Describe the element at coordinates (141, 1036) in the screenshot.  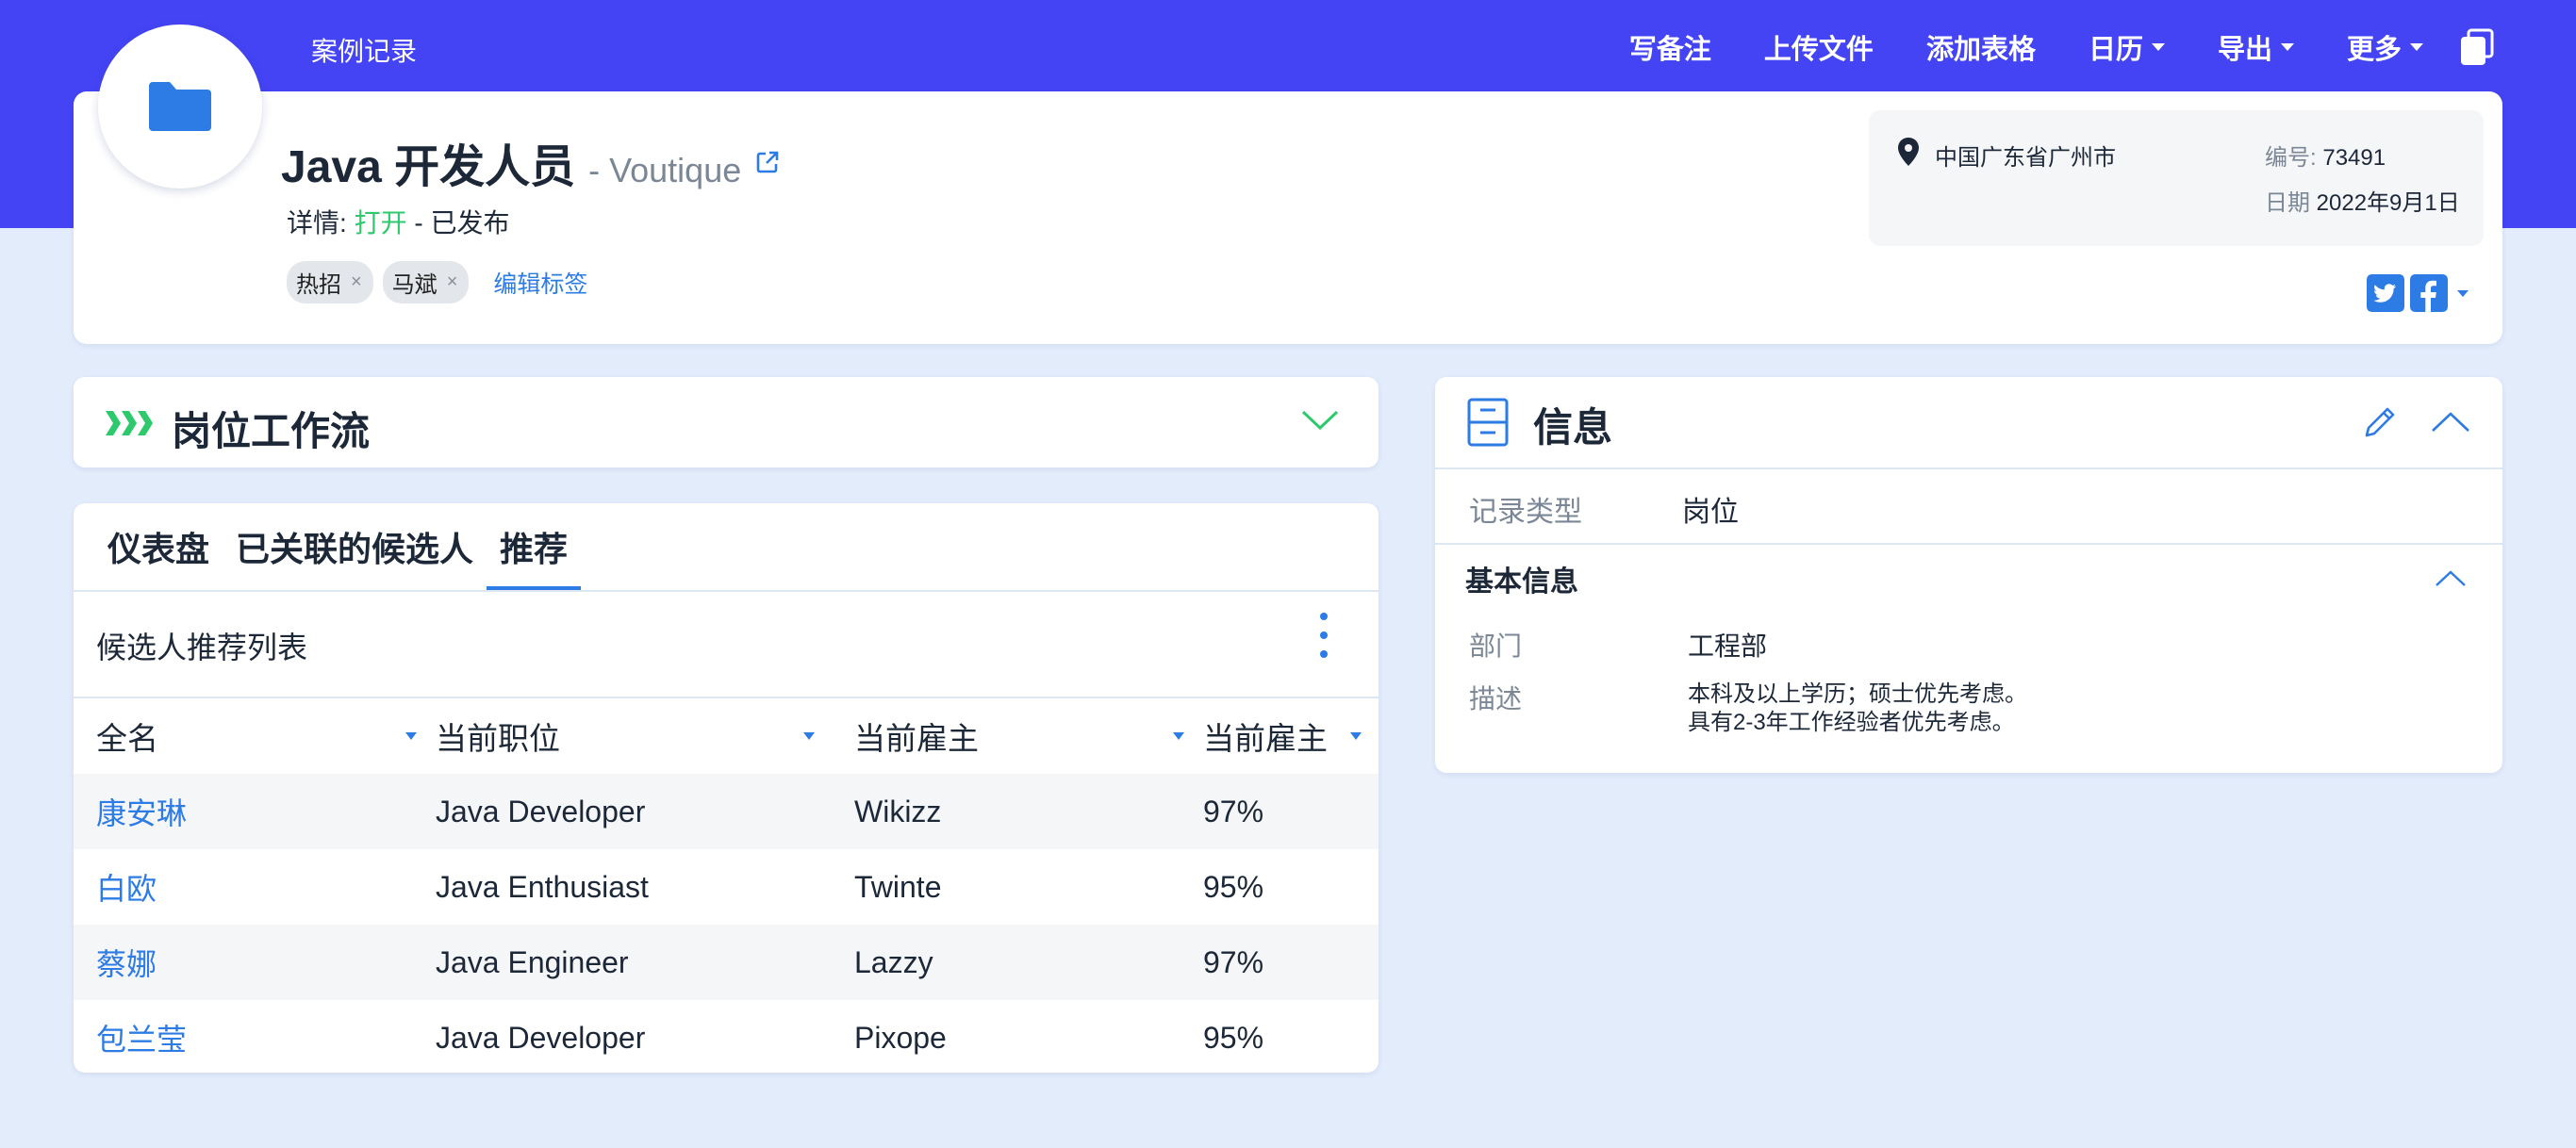
I see `candidate-name-link: 包兰莹` at that location.